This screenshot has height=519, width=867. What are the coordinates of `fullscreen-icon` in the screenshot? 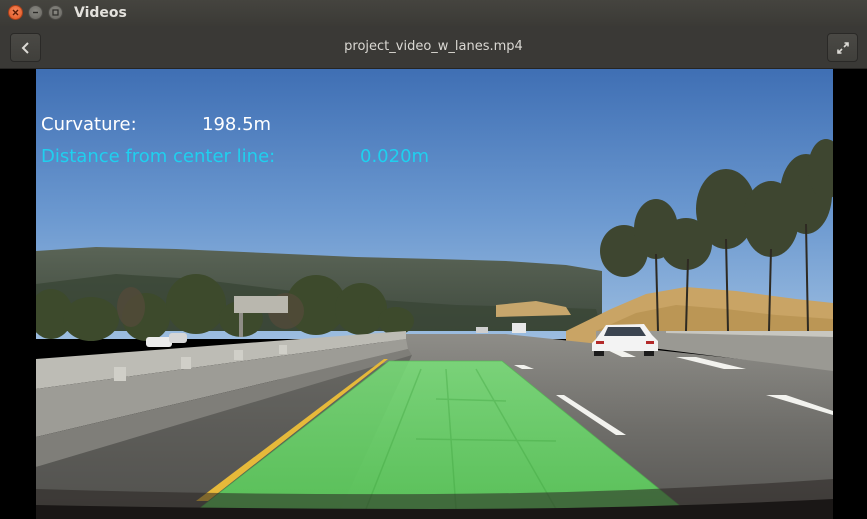 It's located at (842, 47).